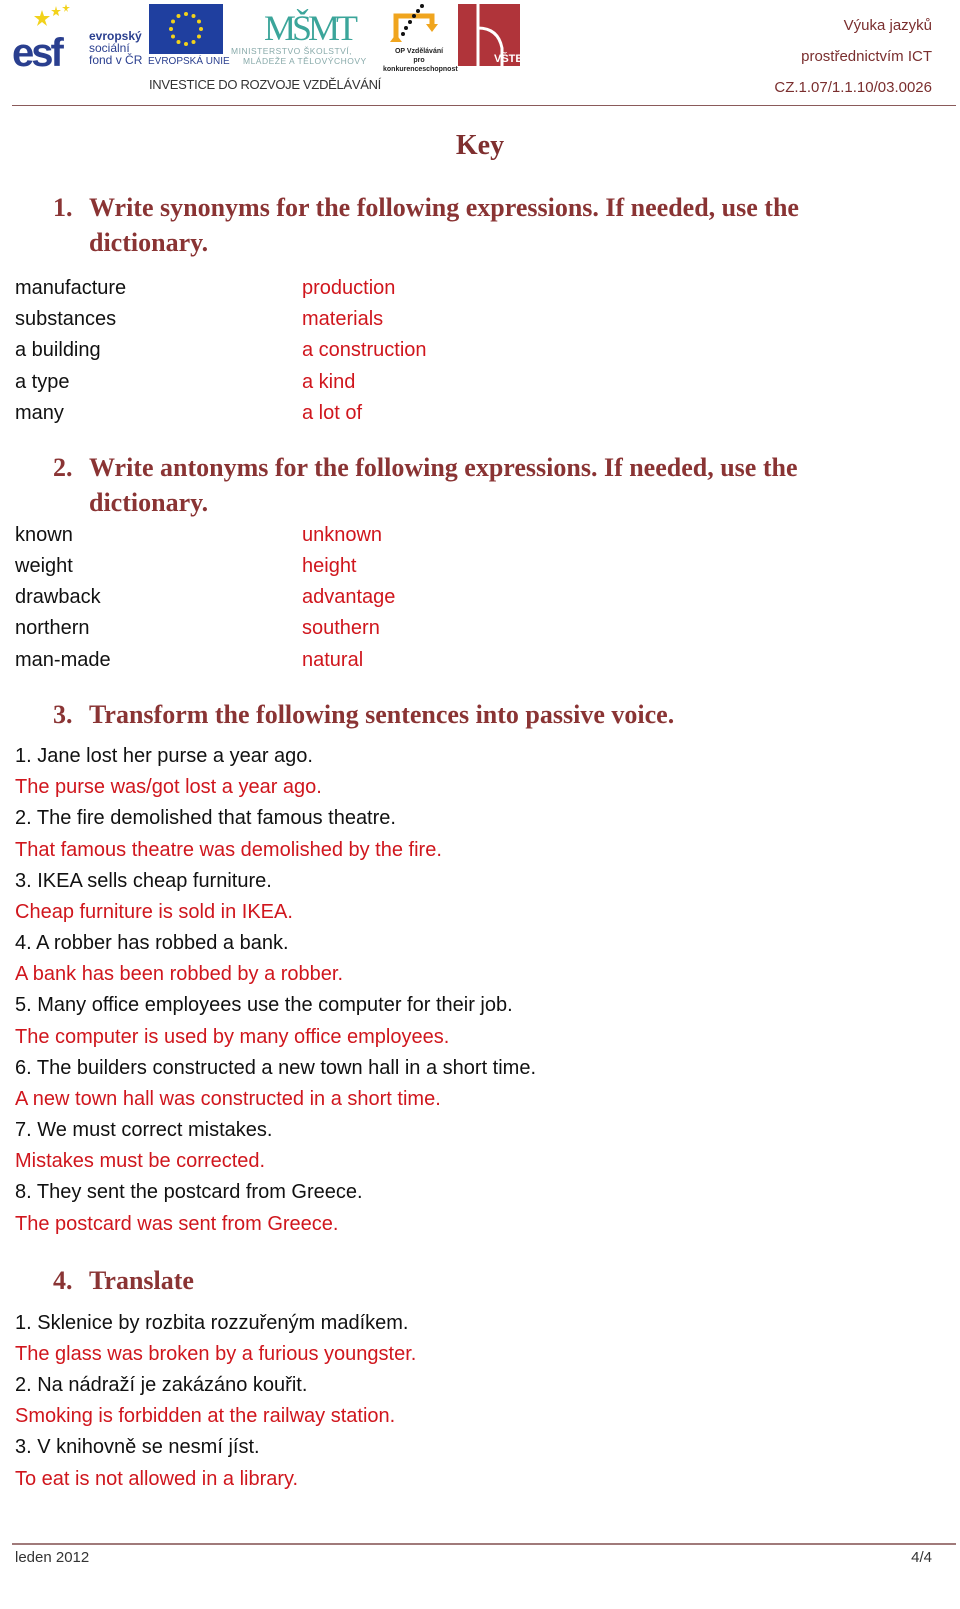 Image resolution: width=960 pixels, height=1609 pixels. Describe the element at coordinates (866, 56) in the screenshot. I see `project-line2: prostřednictvím ICT` at that location.